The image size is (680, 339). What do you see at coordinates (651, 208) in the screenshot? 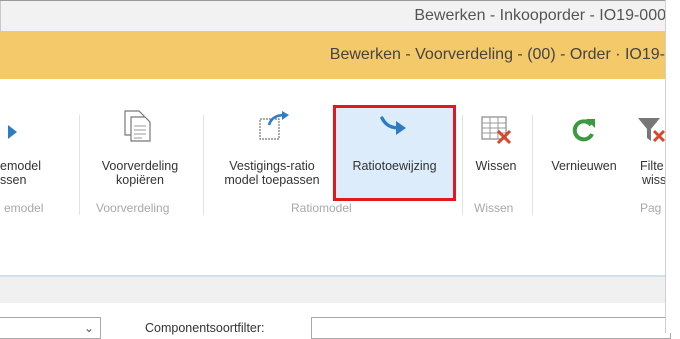
I see `group-label-page: Pag` at bounding box center [651, 208].